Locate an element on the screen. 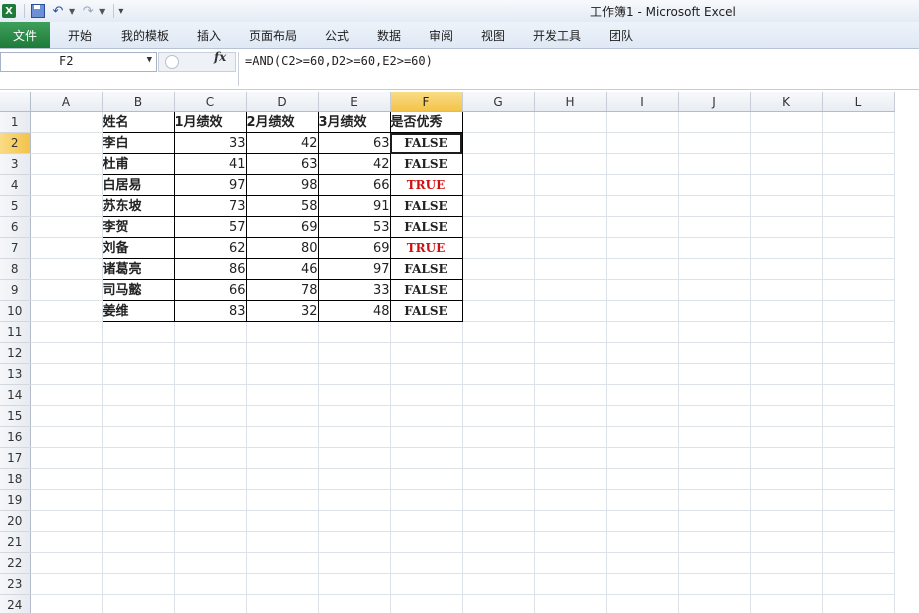 This screenshot has height=613, width=919. cell-g12 is located at coordinates (498, 353).